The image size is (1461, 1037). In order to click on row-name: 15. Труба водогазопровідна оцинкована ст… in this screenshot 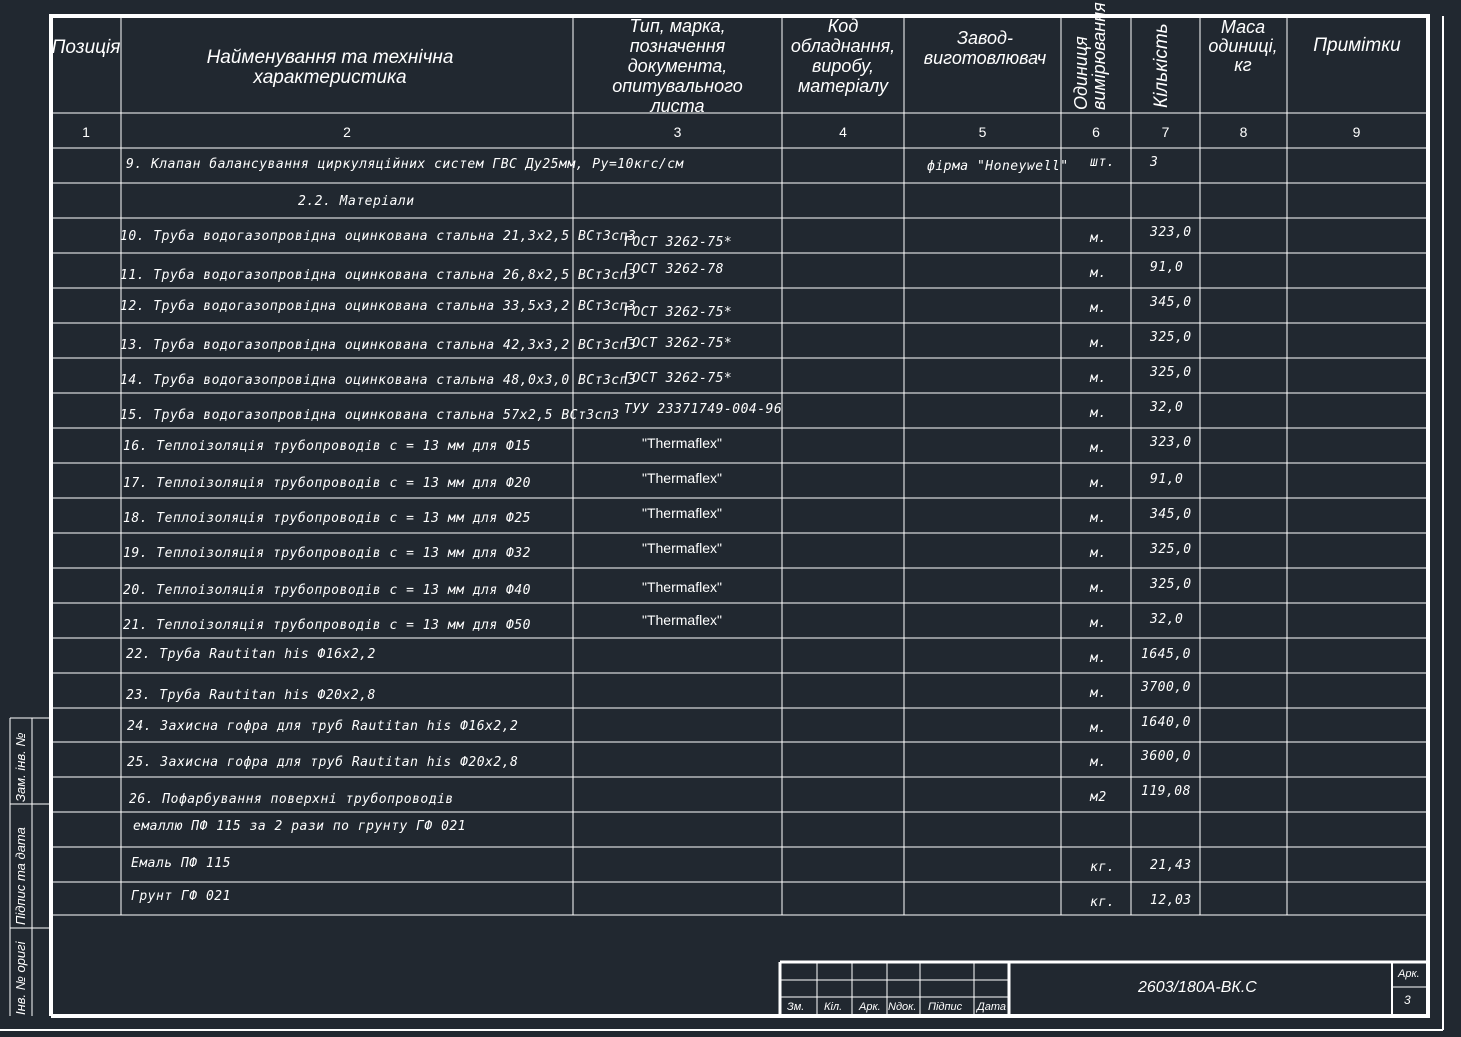, I will do `click(370, 415)`.